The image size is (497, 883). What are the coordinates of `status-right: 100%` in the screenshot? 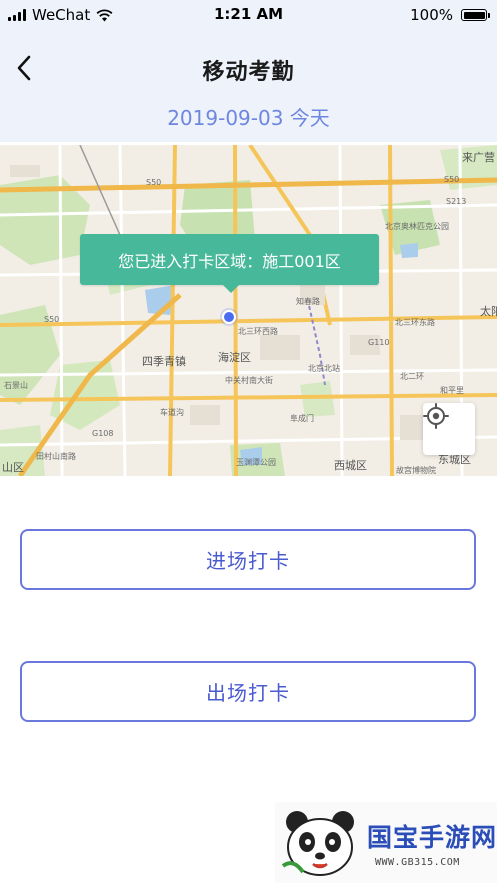 It's located at (450, 15).